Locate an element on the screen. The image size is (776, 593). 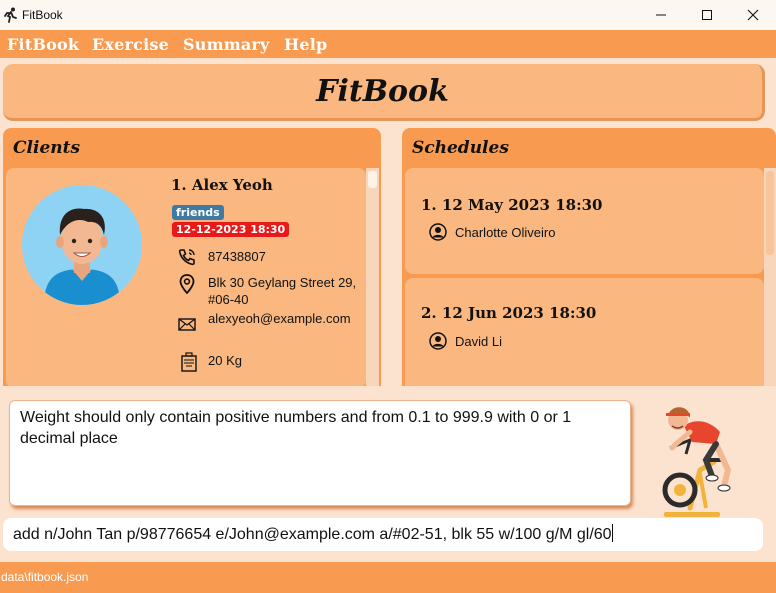
avatar-image is located at coordinates (82, 256).